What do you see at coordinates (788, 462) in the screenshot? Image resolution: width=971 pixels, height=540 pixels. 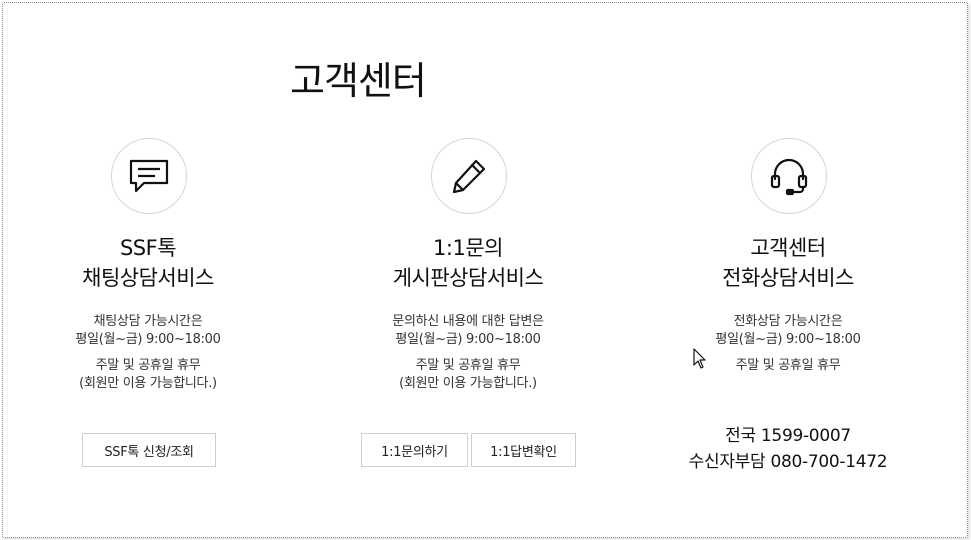 I see `phone-number-toll-free: 수신자부담 080-700-1472` at bounding box center [788, 462].